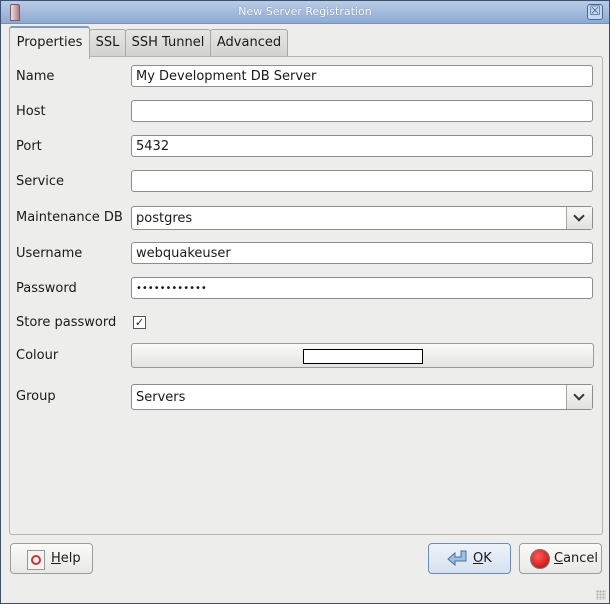 The width and height of the screenshot is (610, 604). I want to click on username-input: webquakeuser, so click(362, 253).